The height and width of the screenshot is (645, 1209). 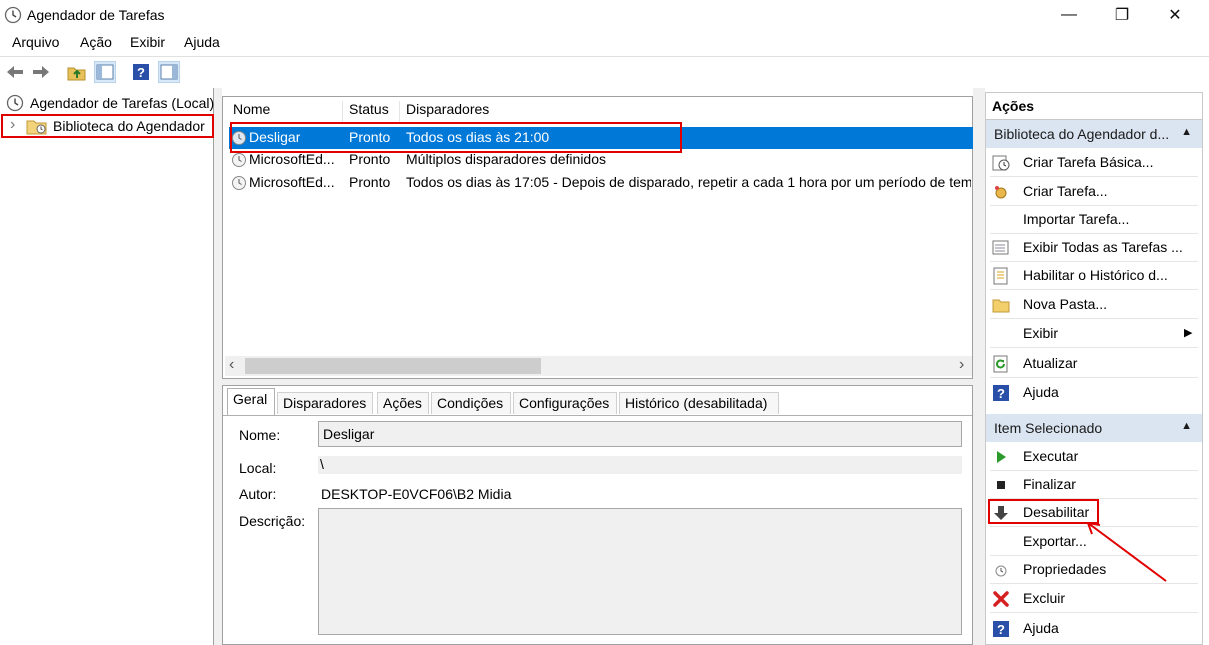 What do you see at coordinates (77, 72) in the screenshot?
I see `up-folder-button` at bounding box center [77, 72].